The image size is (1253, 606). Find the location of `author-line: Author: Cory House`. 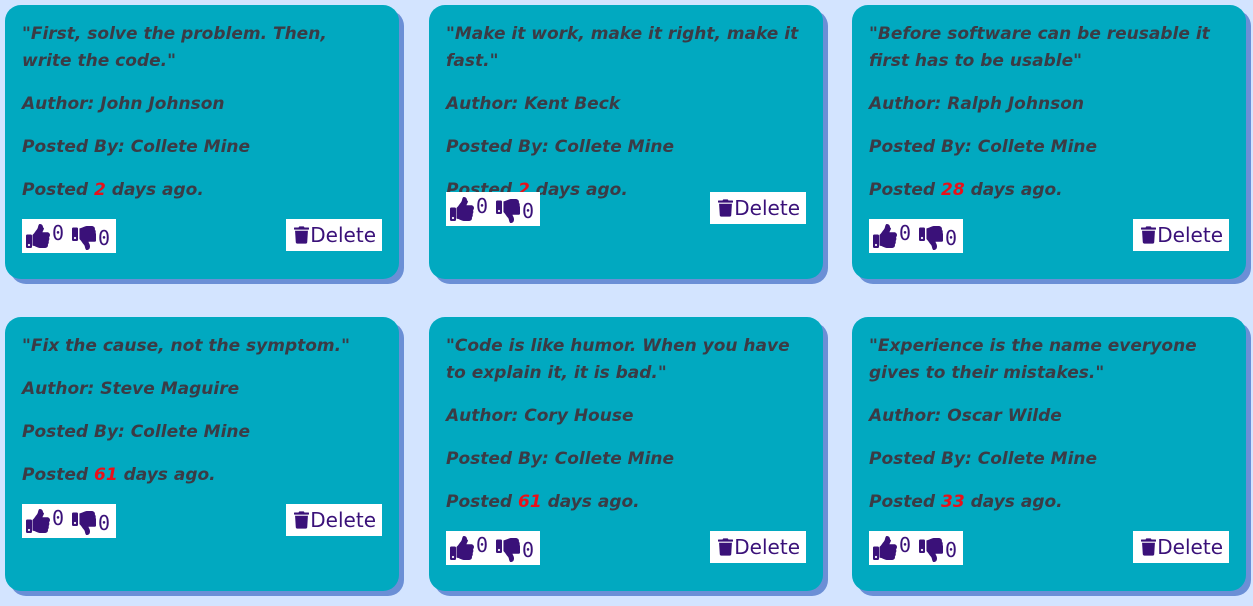

author-line: Author: Cory House is located at coordinates (626, 416).